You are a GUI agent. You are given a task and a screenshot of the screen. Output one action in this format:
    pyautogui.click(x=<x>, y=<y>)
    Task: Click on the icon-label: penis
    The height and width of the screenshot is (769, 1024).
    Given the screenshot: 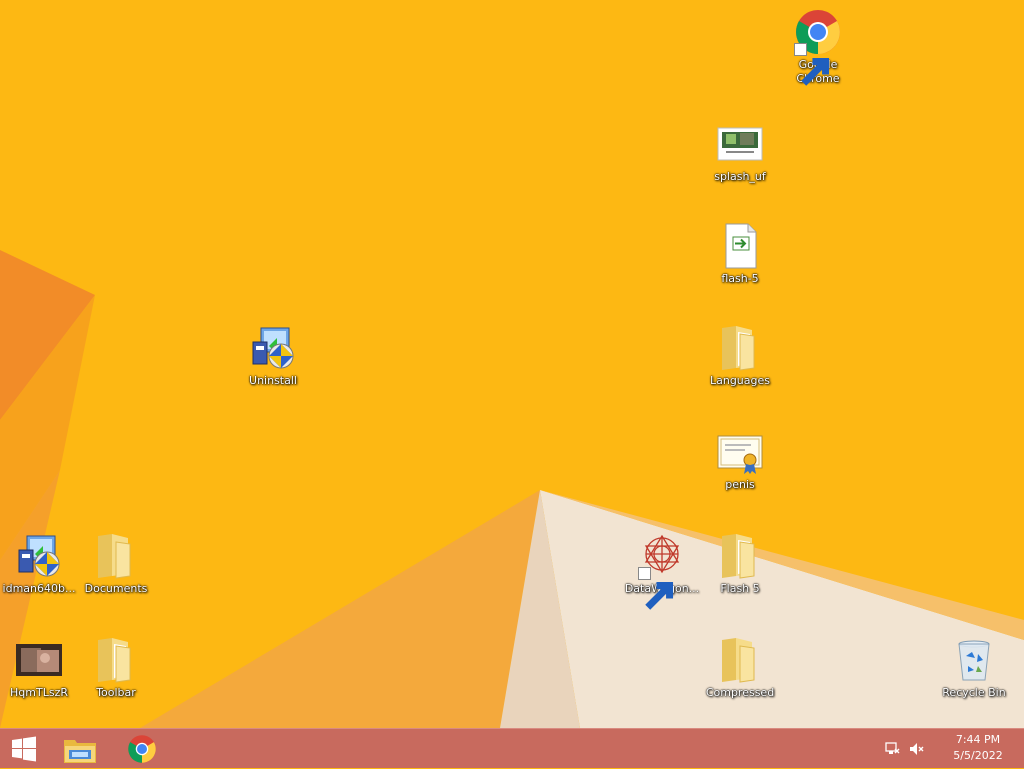 What is the action you would take?
    pyautogui.click(x=740, y=484)
    